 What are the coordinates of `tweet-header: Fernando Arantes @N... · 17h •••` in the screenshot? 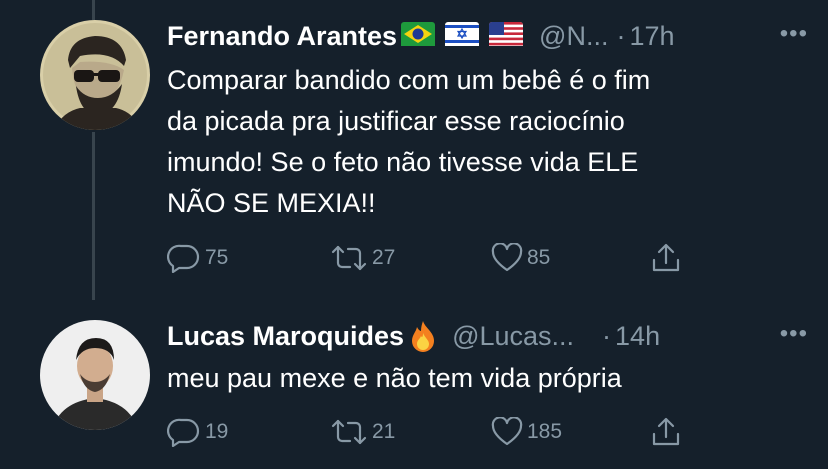 It's located at (487, 36).